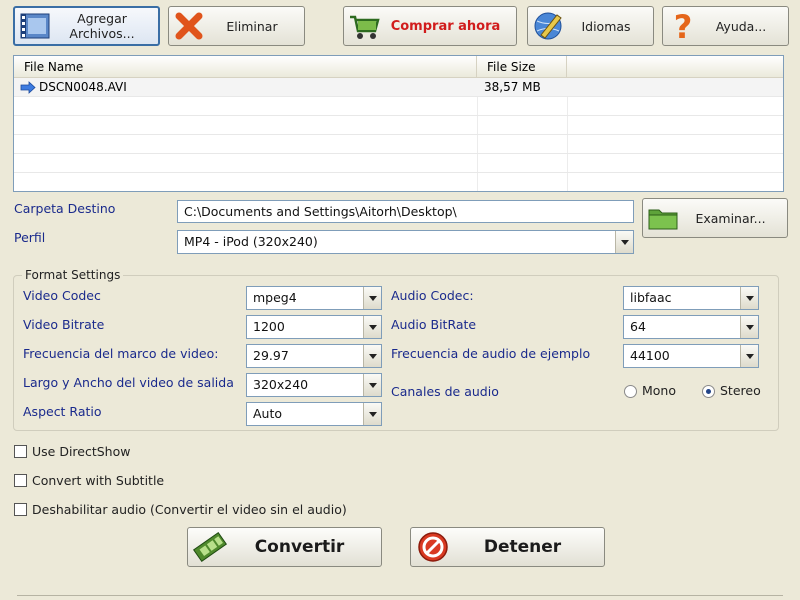 The height and width of the screenshot is (600, 800). What do you see at coordinates (210, 547) in the screenshot?
I see `film-strip-icon` at bounding box center [210, 547].